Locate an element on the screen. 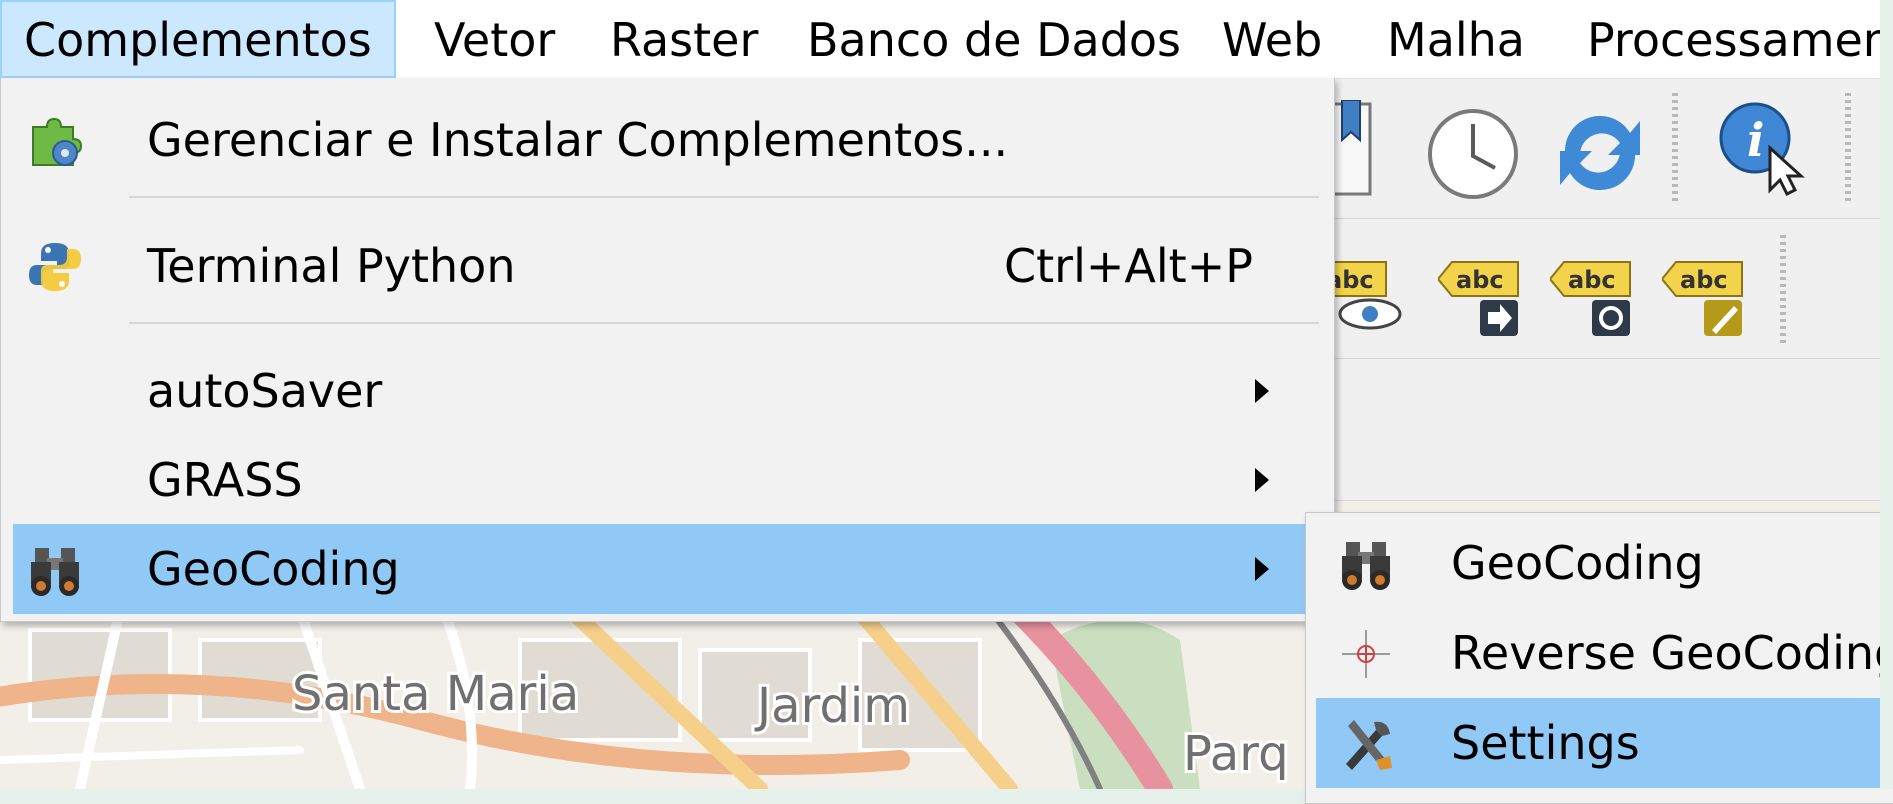 This screenshot has width=1893, height=804. menu-malha: Malha is located at coordinates (1456, 39).